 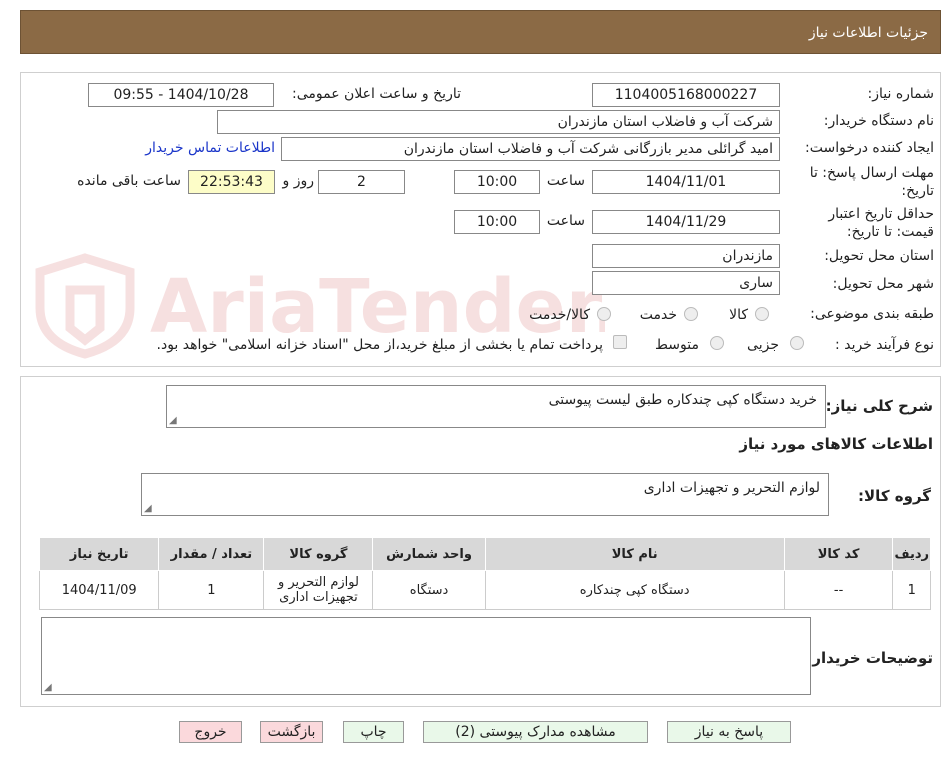 What do you see at coordinates (498, 122) in the screenshot?
I see `buyer-org-field: شرکت آب و فاضلاب استان مازندران` at bounding box center [498, 122].